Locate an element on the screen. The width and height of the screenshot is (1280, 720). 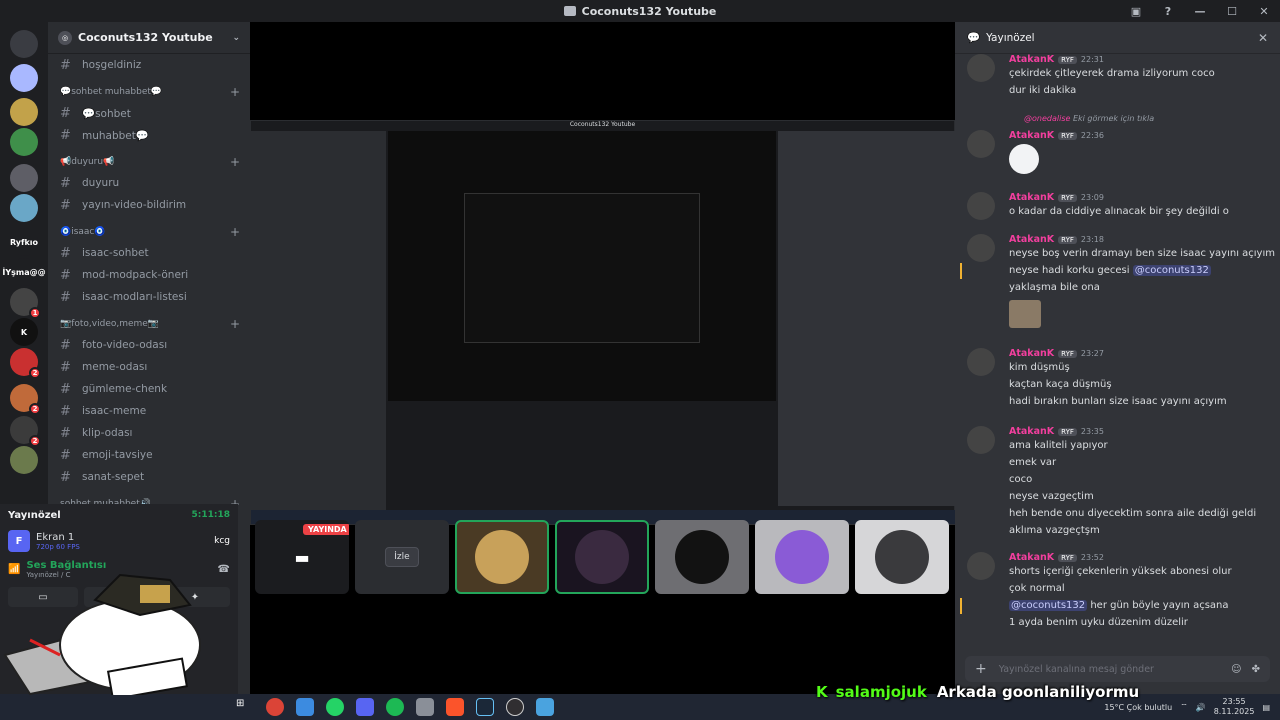
server-icon: Ryfkıo is located at coordinates (24, 242).